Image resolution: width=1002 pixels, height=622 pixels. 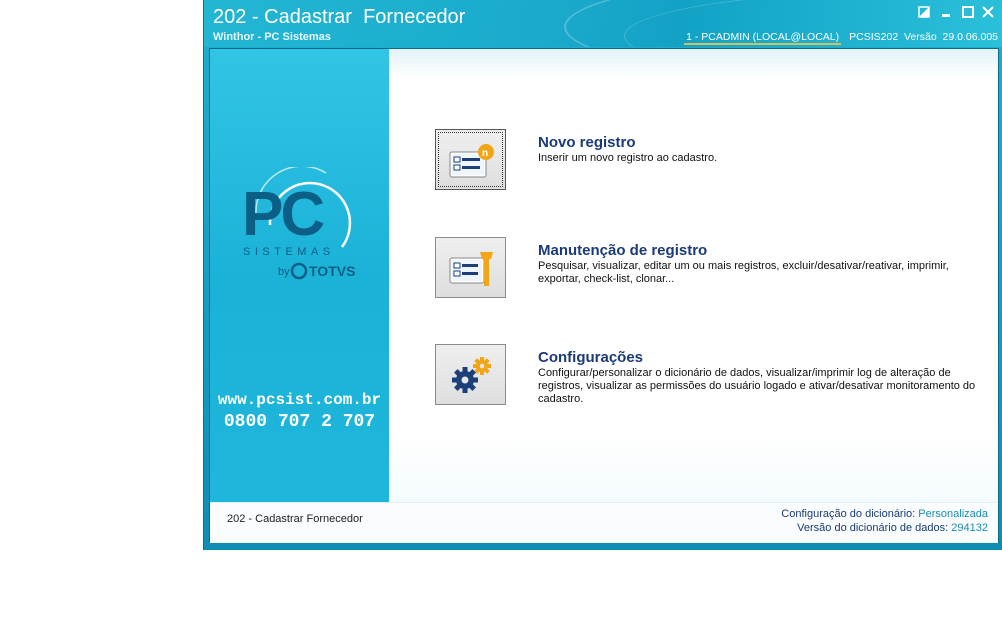 I want to click on dict-config-value: Personalizada, so click(x=953, y=514).